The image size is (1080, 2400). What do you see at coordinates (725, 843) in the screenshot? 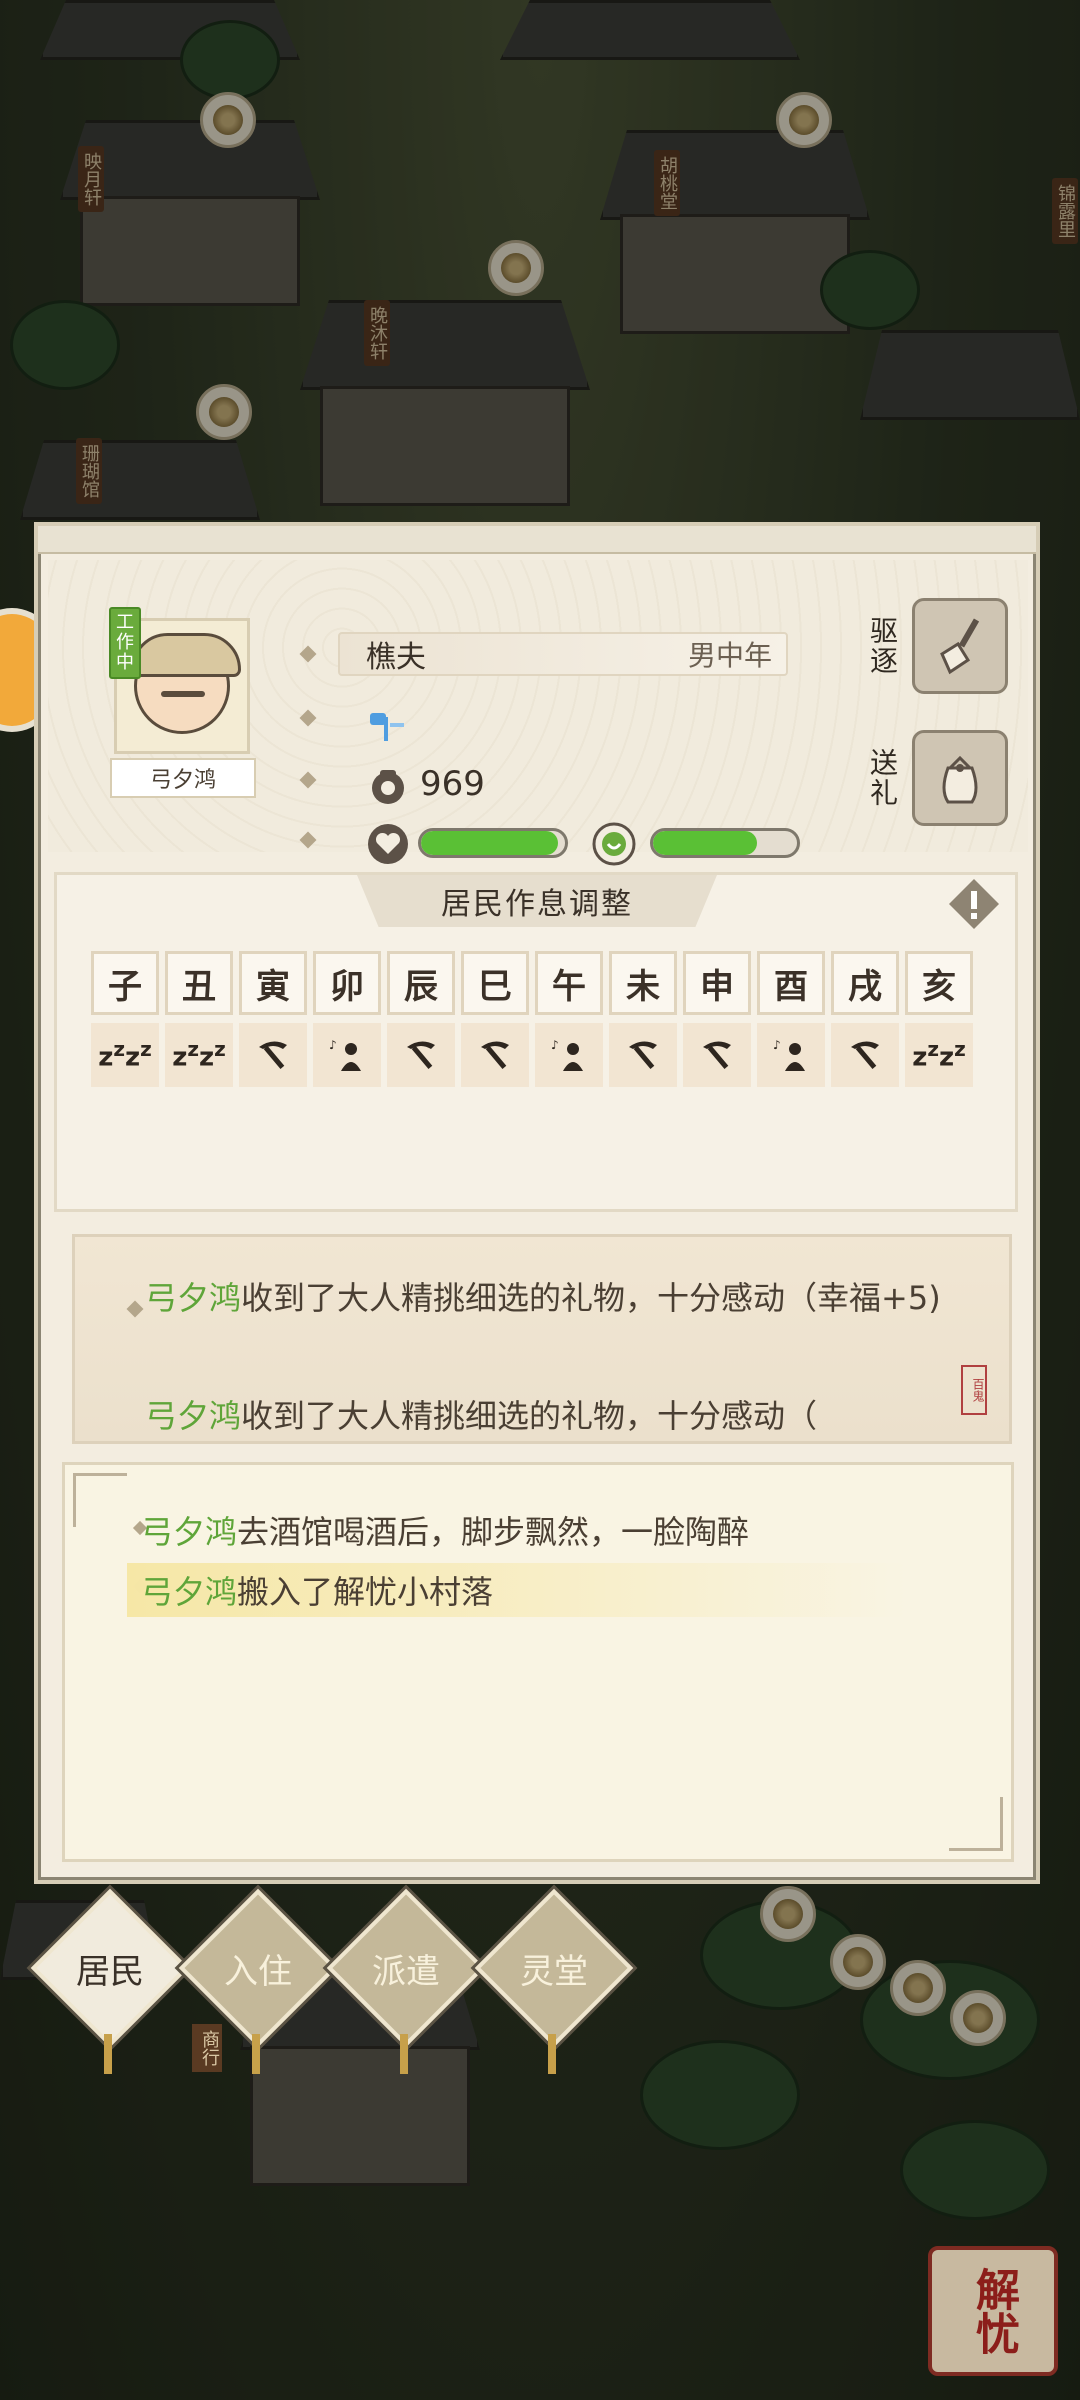
I see `happiness-bar` at bounding box center [725, 843].